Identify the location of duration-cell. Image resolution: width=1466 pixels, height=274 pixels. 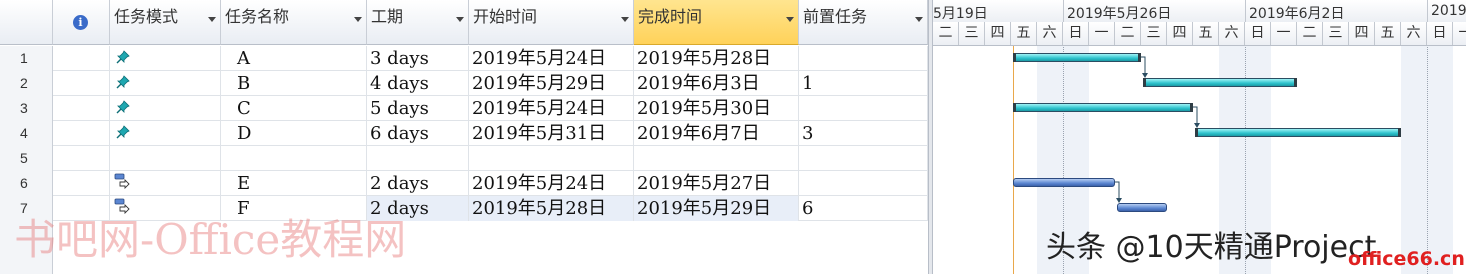
(418, 158).